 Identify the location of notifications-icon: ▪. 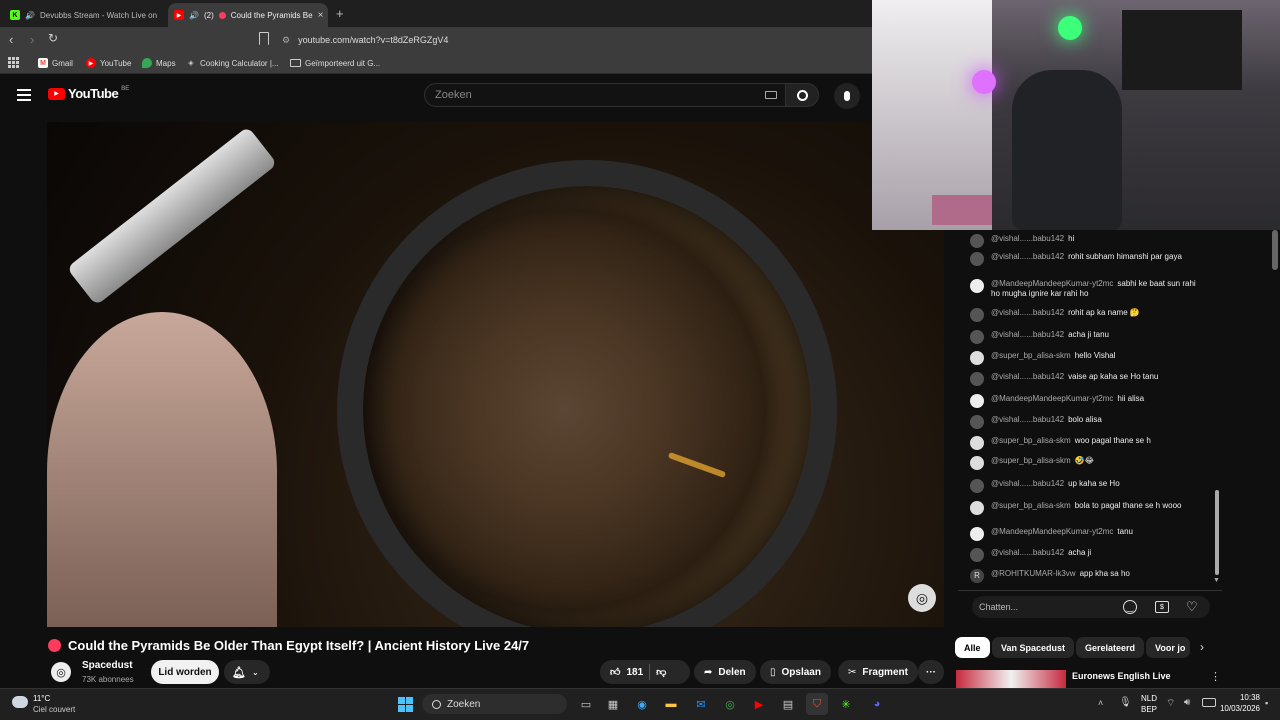
(1266, 703).